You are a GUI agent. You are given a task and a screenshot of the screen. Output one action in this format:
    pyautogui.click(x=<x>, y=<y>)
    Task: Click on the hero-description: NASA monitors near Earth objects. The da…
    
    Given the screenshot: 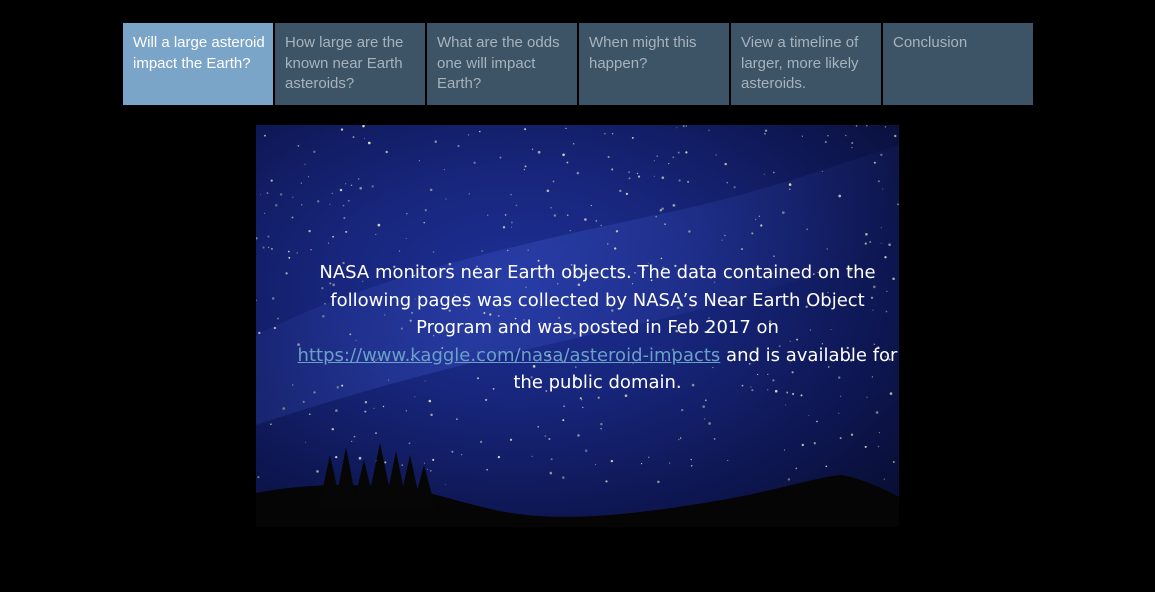 What is the action you would take?
    pyautogui.click(x=597, y=328)
    